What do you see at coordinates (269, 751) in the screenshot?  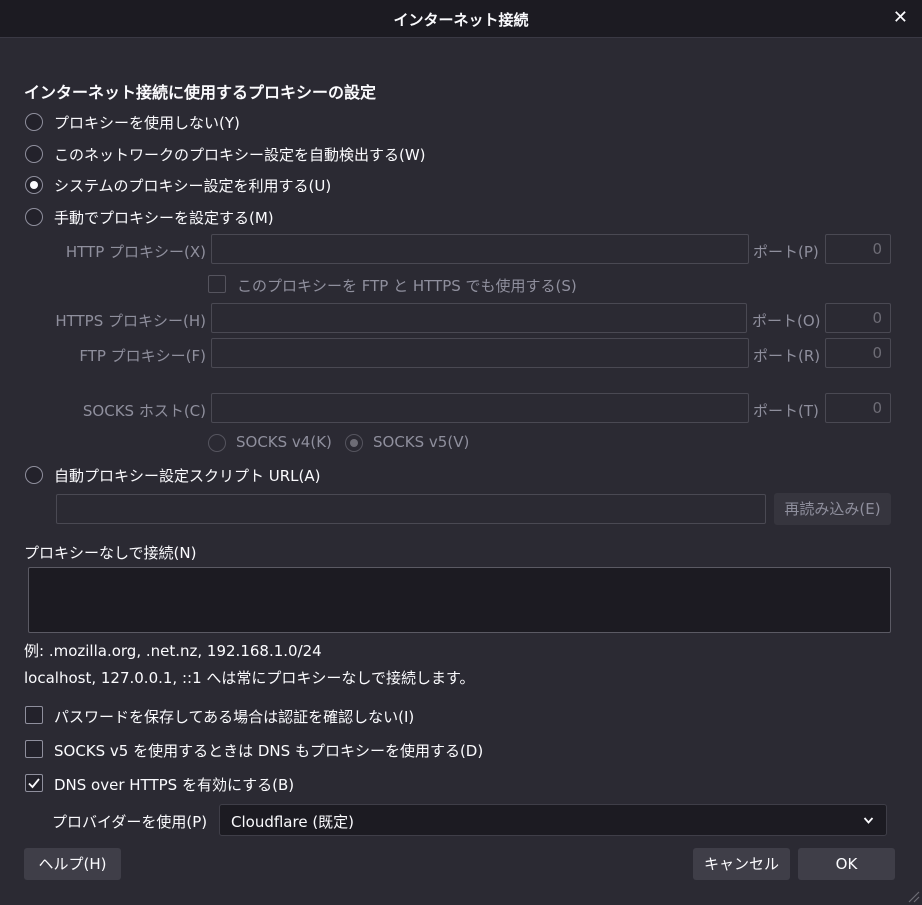 I see `socks-dns-label: SOCKS v5 を使用するときは DNS もプロキシーを使用する(D)` at bounding box center [269, 751].